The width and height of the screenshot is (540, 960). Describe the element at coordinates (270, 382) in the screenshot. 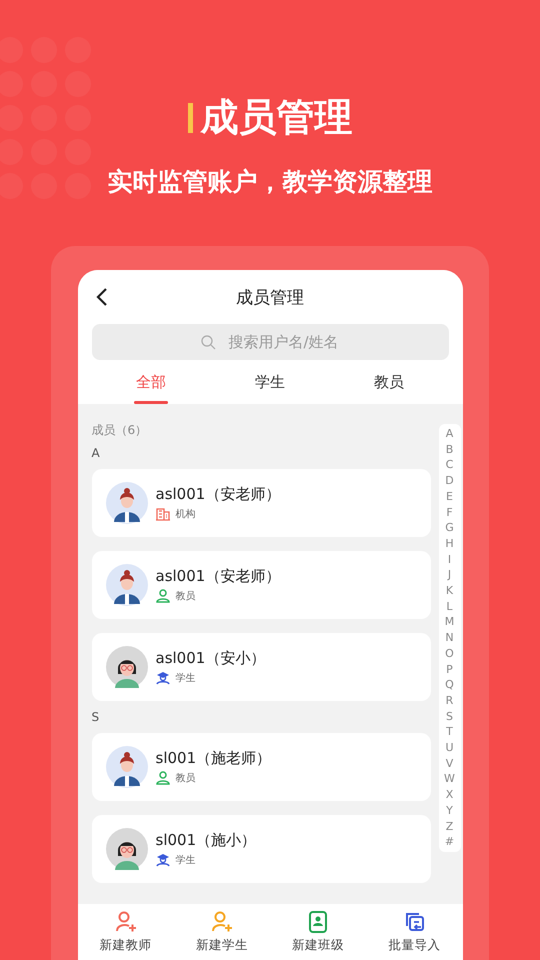

I see `tab: 学生` at that location.